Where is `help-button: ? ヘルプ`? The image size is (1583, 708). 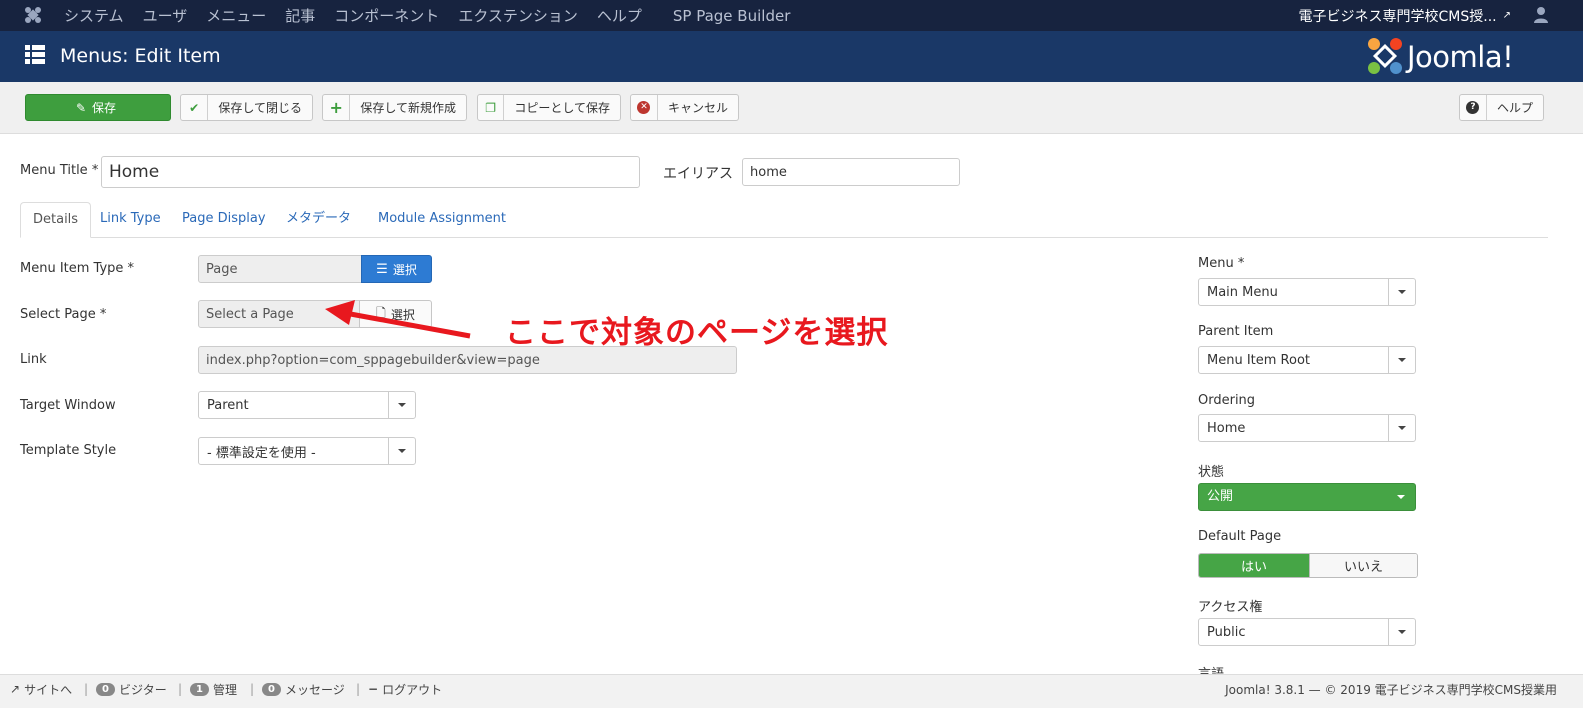
help-button: ? ヘルプ is located at coordinates (1501, 107).